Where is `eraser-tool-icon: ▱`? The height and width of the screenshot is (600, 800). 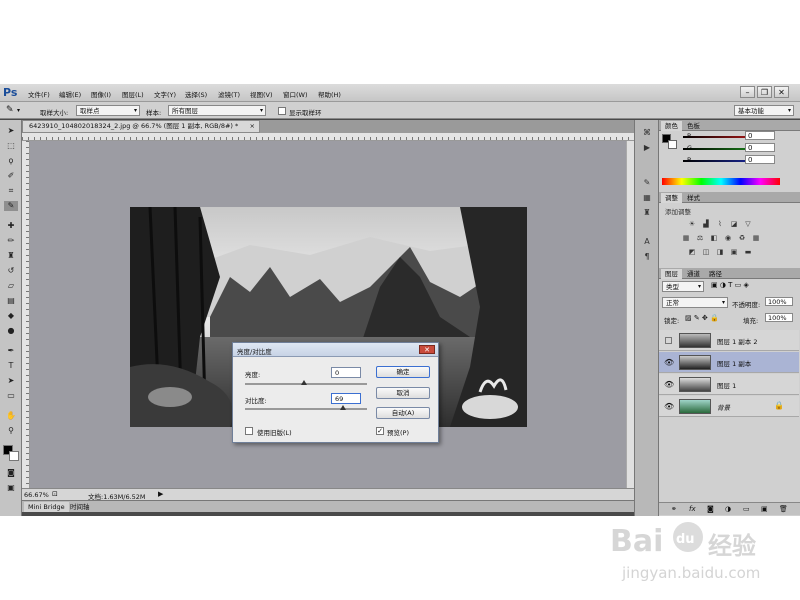
eraser-tool-icon: ▱ is located at coordinates (11, 286).